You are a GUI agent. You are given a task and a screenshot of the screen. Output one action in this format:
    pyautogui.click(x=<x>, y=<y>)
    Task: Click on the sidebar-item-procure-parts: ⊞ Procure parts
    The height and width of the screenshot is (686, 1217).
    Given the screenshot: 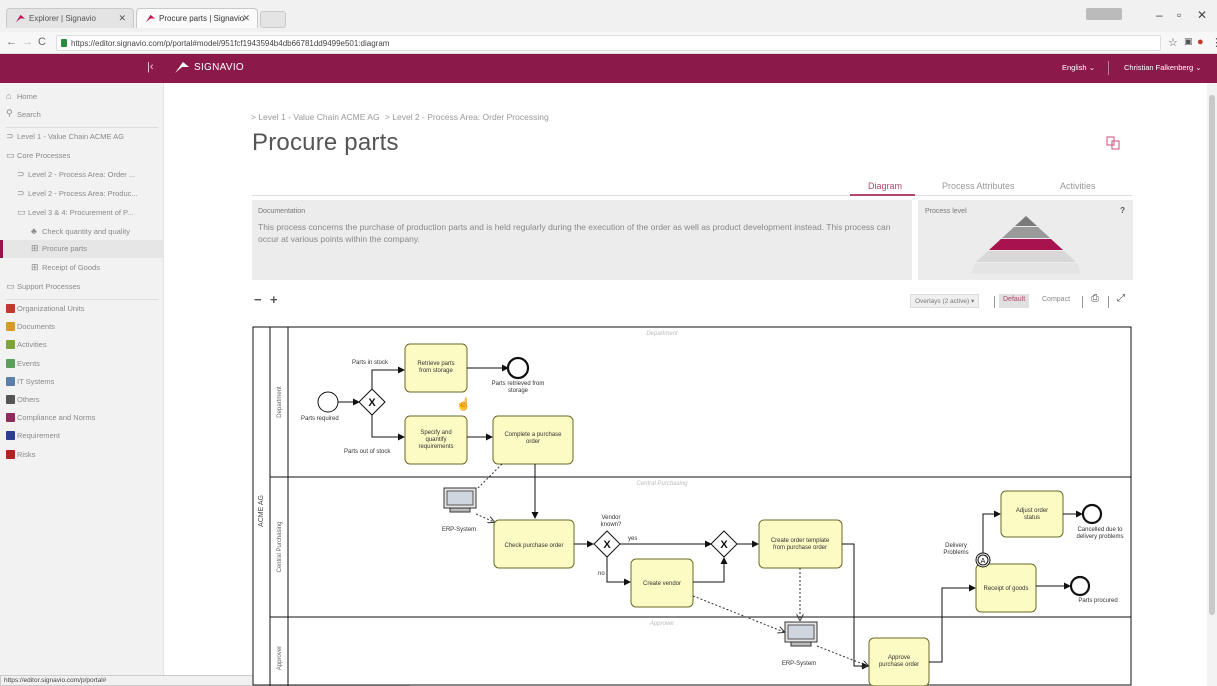 What is the action you would take?
    pyautogui.click(x=81, y=249)
    